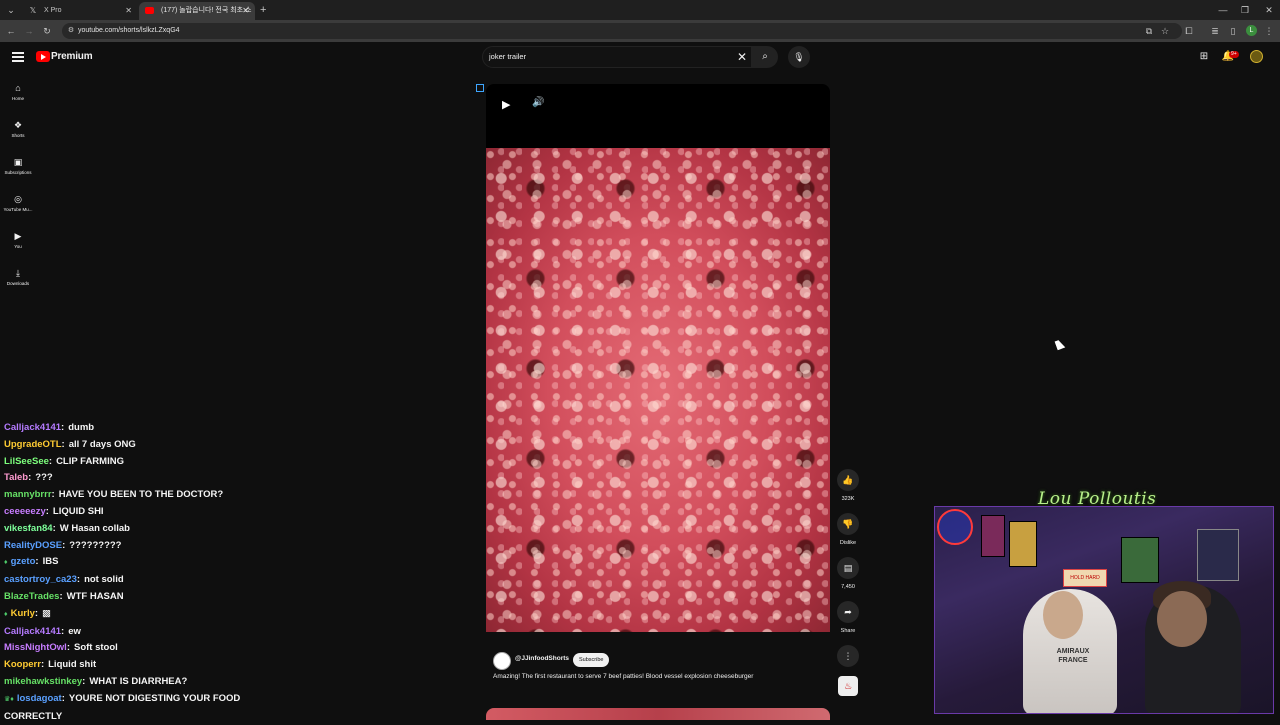 The height and width of the screenshot is (725, 1280). I want to click on youtube-logo-icon, so click(43, 56).